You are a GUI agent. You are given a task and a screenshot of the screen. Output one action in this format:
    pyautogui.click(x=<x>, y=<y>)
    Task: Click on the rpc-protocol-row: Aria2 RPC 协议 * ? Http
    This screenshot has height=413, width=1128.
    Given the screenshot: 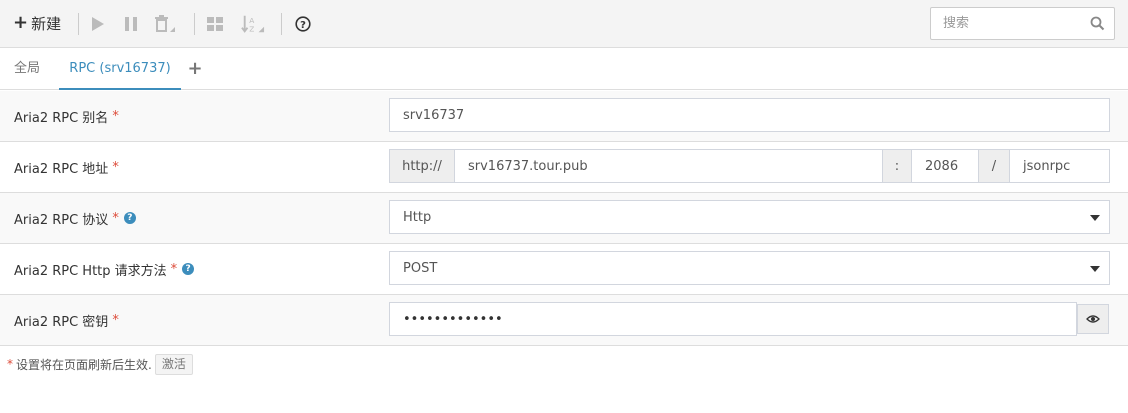 What is the action you would take?
    pyautogui.click(x=564, y=218)
    